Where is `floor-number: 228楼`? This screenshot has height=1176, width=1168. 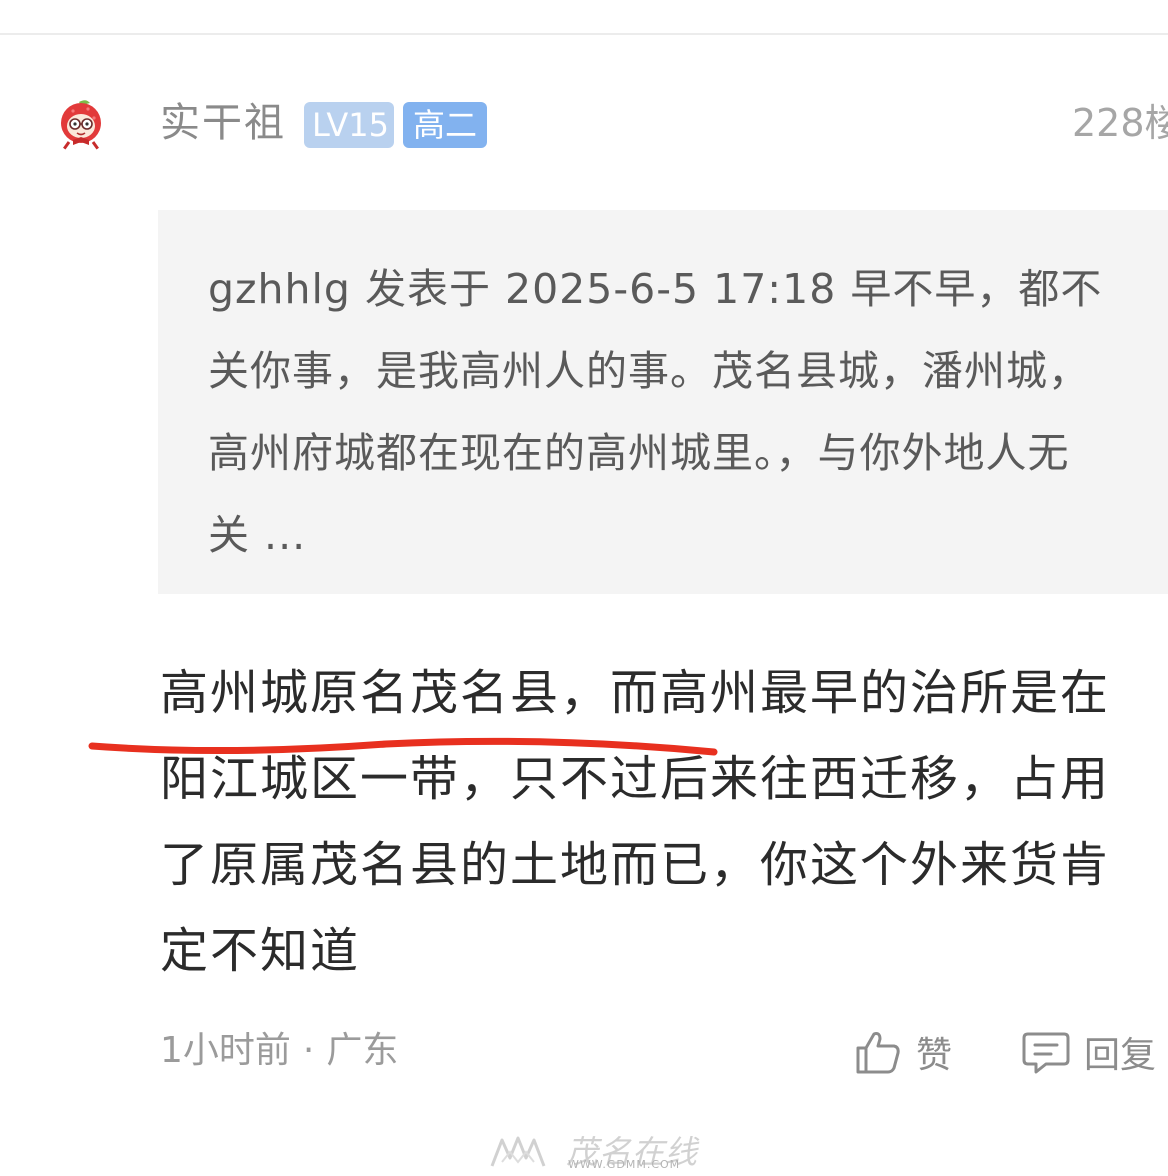 floor-number: 228楼 is located at coordinates (1120, 123).